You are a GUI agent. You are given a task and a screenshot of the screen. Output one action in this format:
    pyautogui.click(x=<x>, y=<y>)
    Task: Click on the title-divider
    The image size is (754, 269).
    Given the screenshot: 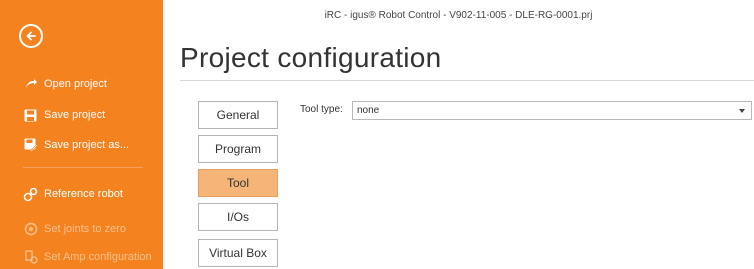 What is the action you would take?
    pyautogui.click(x=467, y=80)
    